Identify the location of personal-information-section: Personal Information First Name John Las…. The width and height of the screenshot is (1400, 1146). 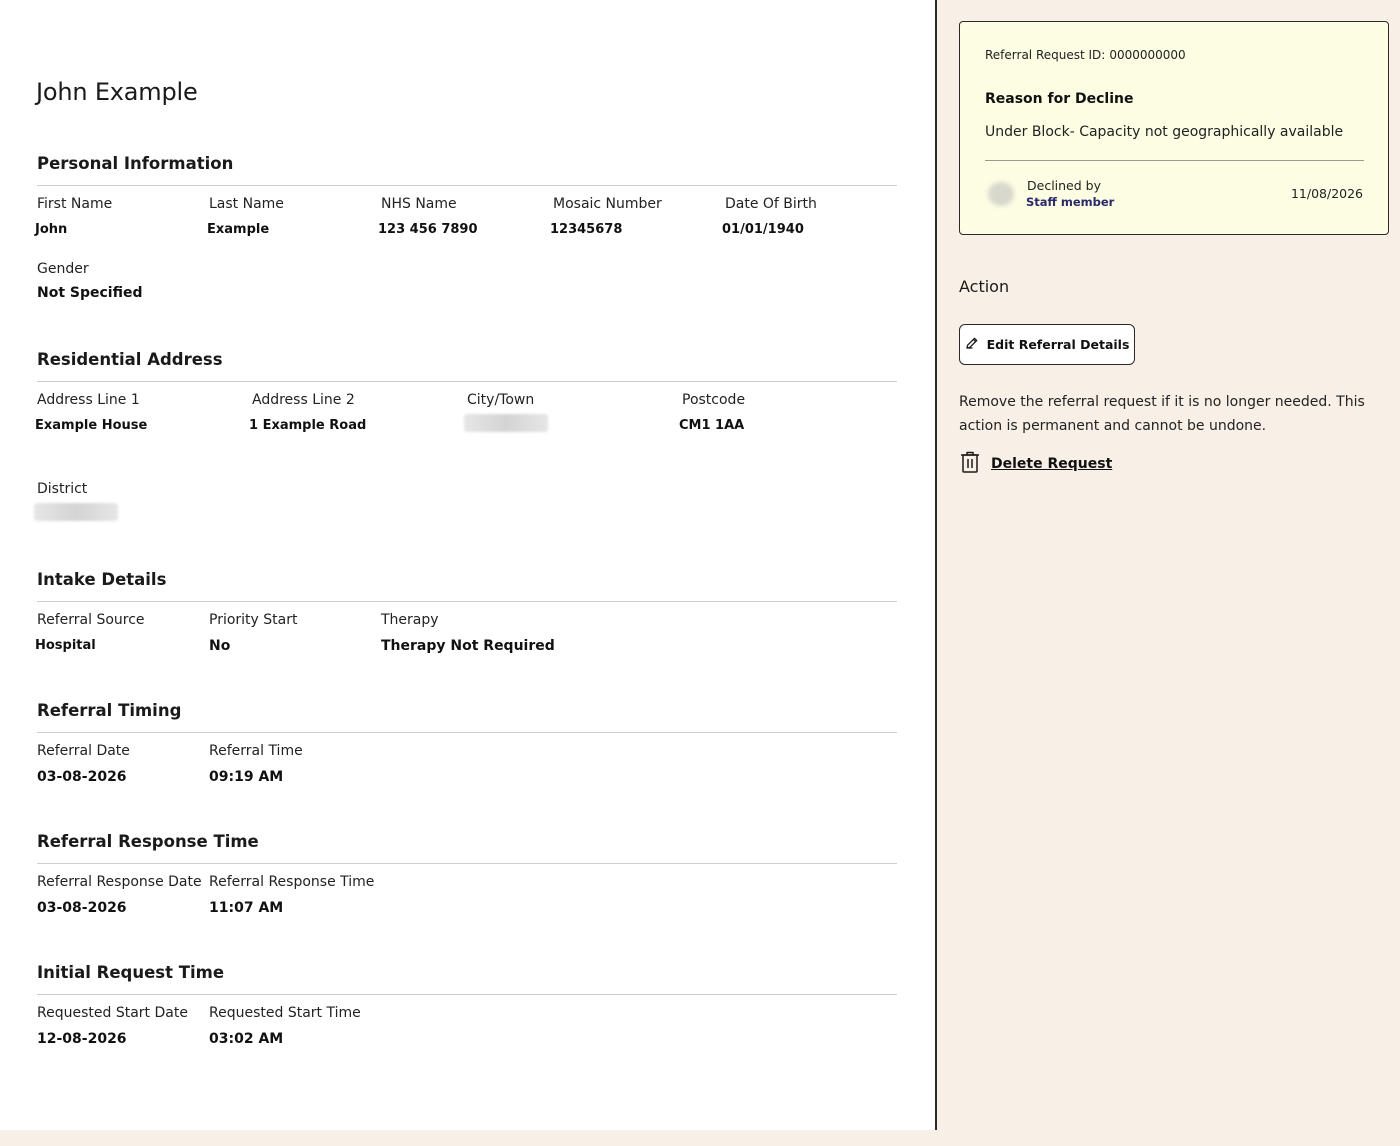
(466, 229).